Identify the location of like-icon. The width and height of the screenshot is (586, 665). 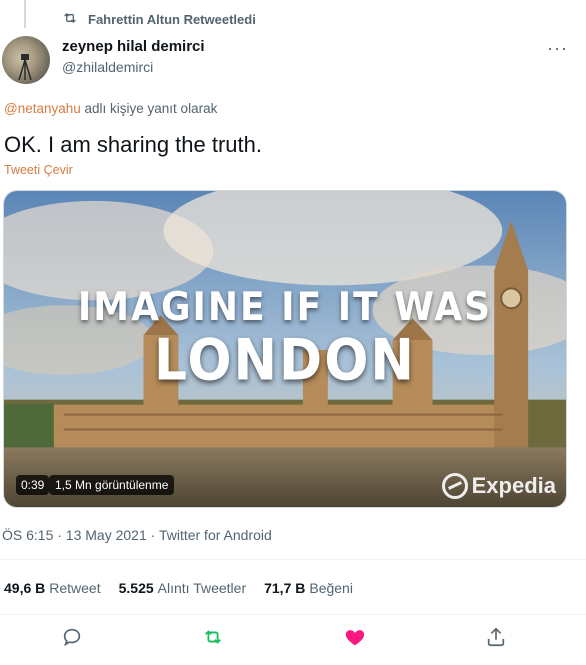
(355, 637).